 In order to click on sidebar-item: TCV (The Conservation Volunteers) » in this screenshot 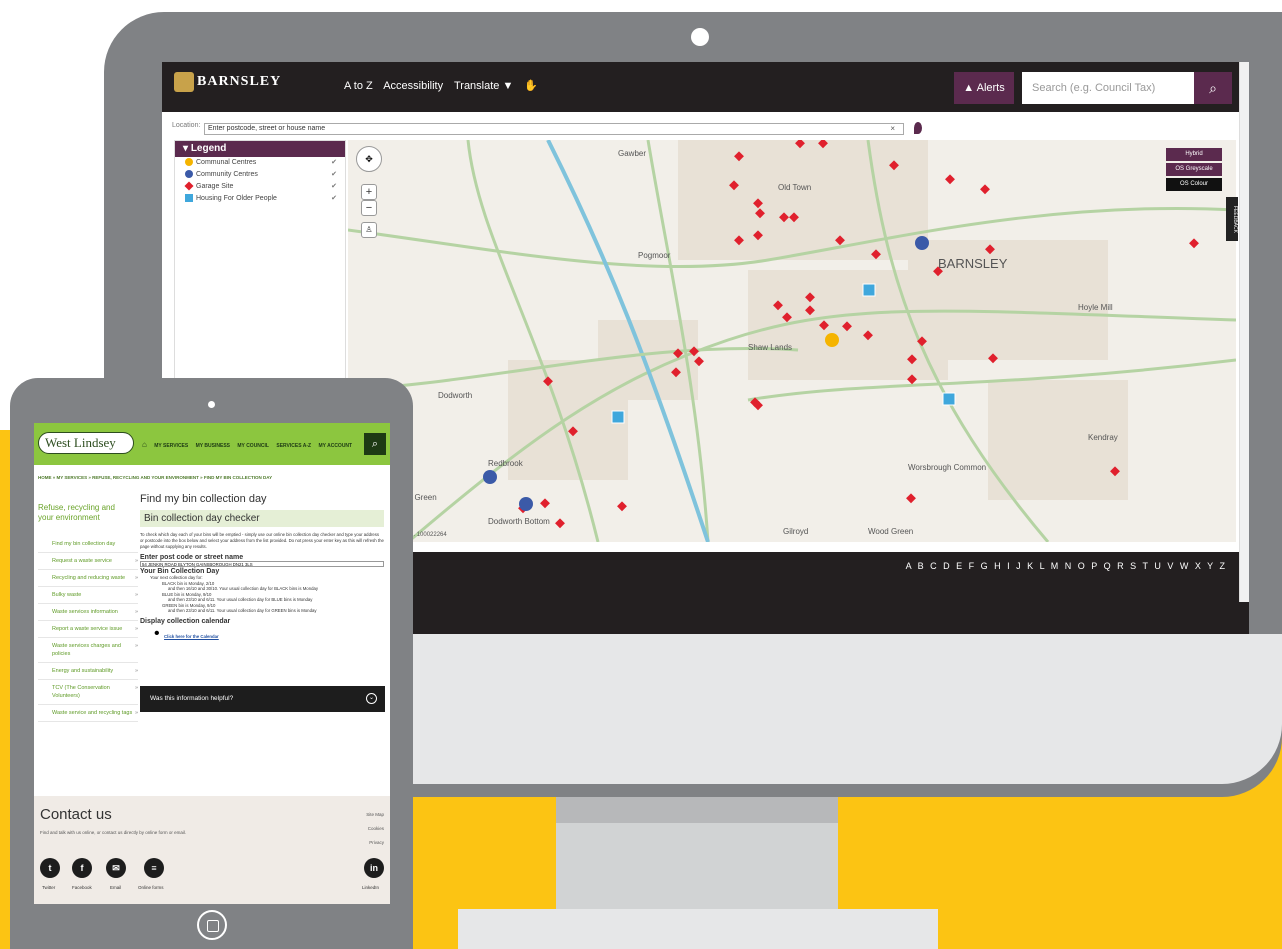, I will do `click(88, 692)`.